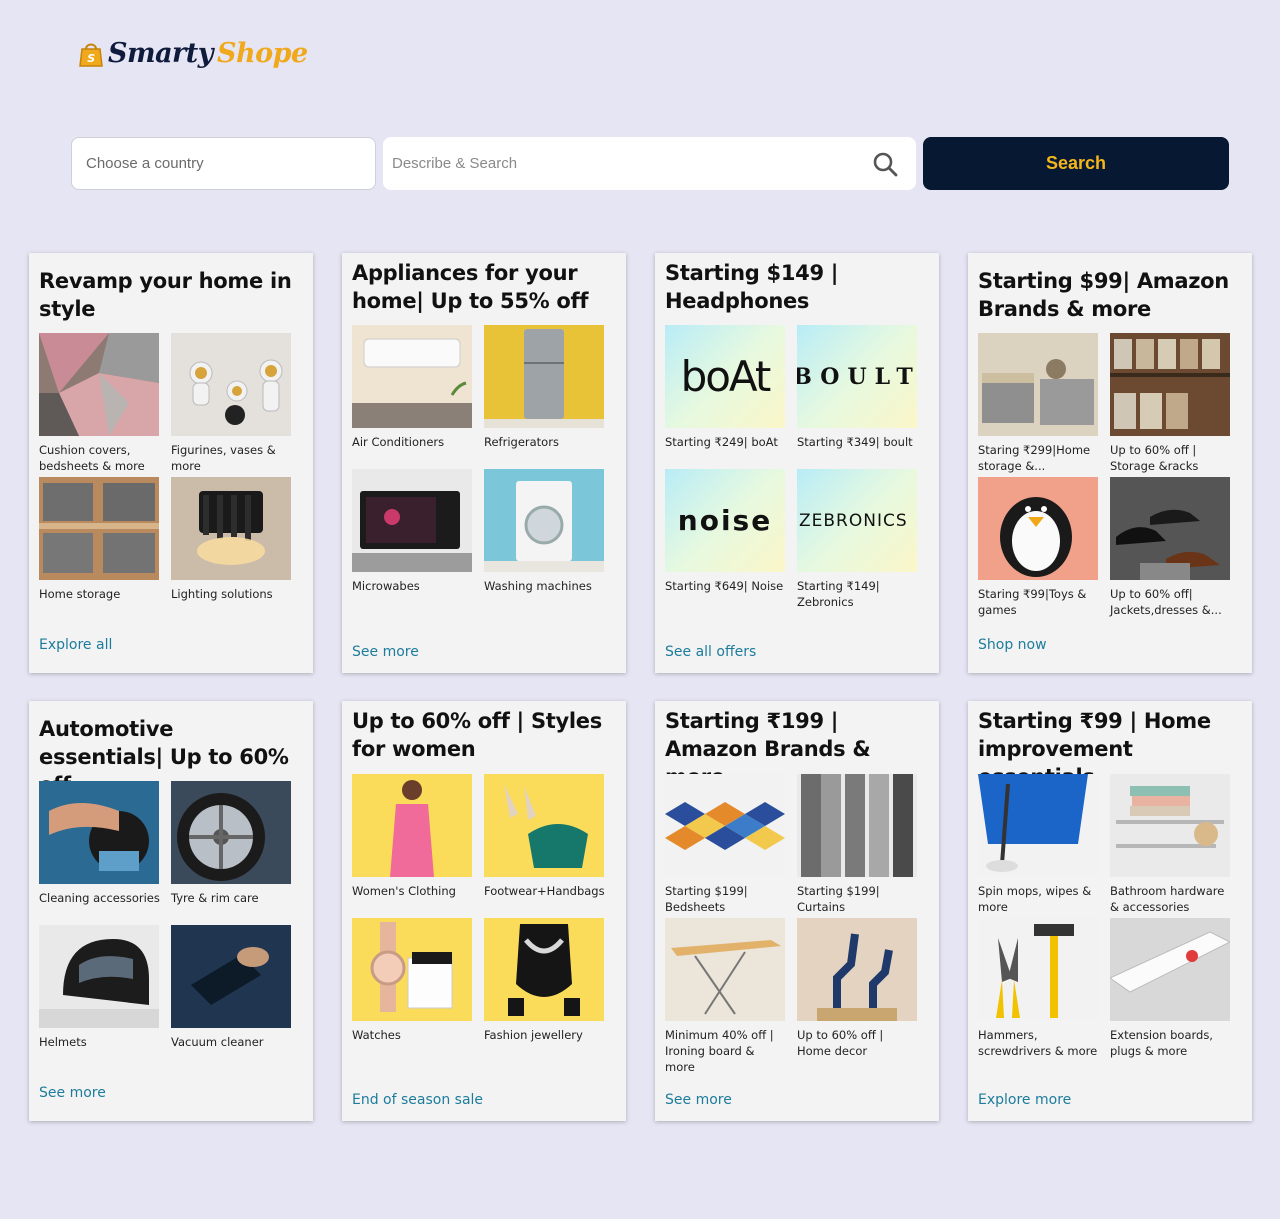 This screenshot has width=1280, height=1219. Describe the element at coordinates (217, 1042) in the screenshot. I see `tile-caption: Vacuum cleaner` at that location.